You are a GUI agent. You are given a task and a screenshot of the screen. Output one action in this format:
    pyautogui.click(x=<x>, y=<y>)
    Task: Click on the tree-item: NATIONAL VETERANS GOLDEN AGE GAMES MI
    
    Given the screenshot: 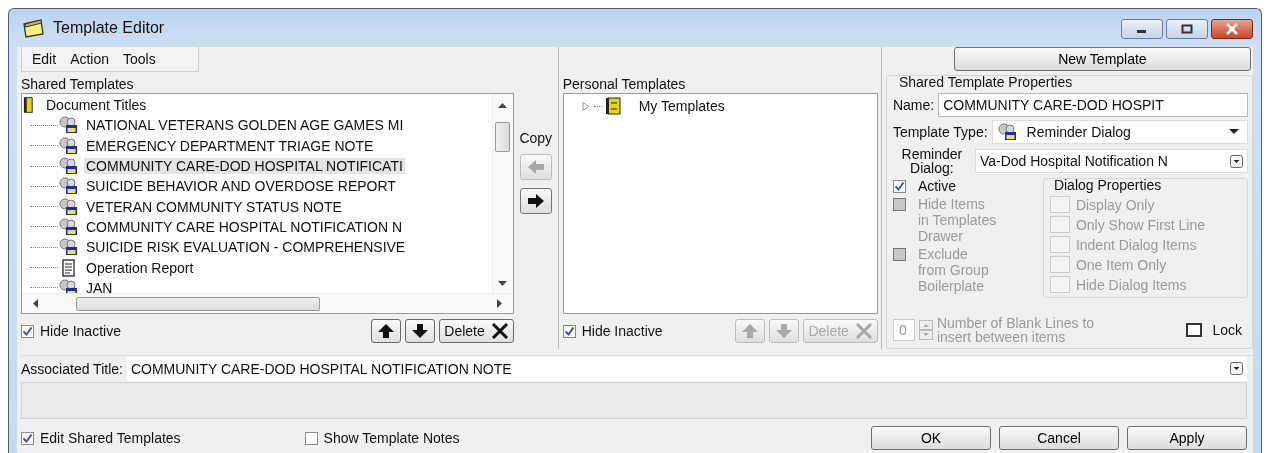 What is the action you would take?
    pyautogui.click(x=245, y=125)
    